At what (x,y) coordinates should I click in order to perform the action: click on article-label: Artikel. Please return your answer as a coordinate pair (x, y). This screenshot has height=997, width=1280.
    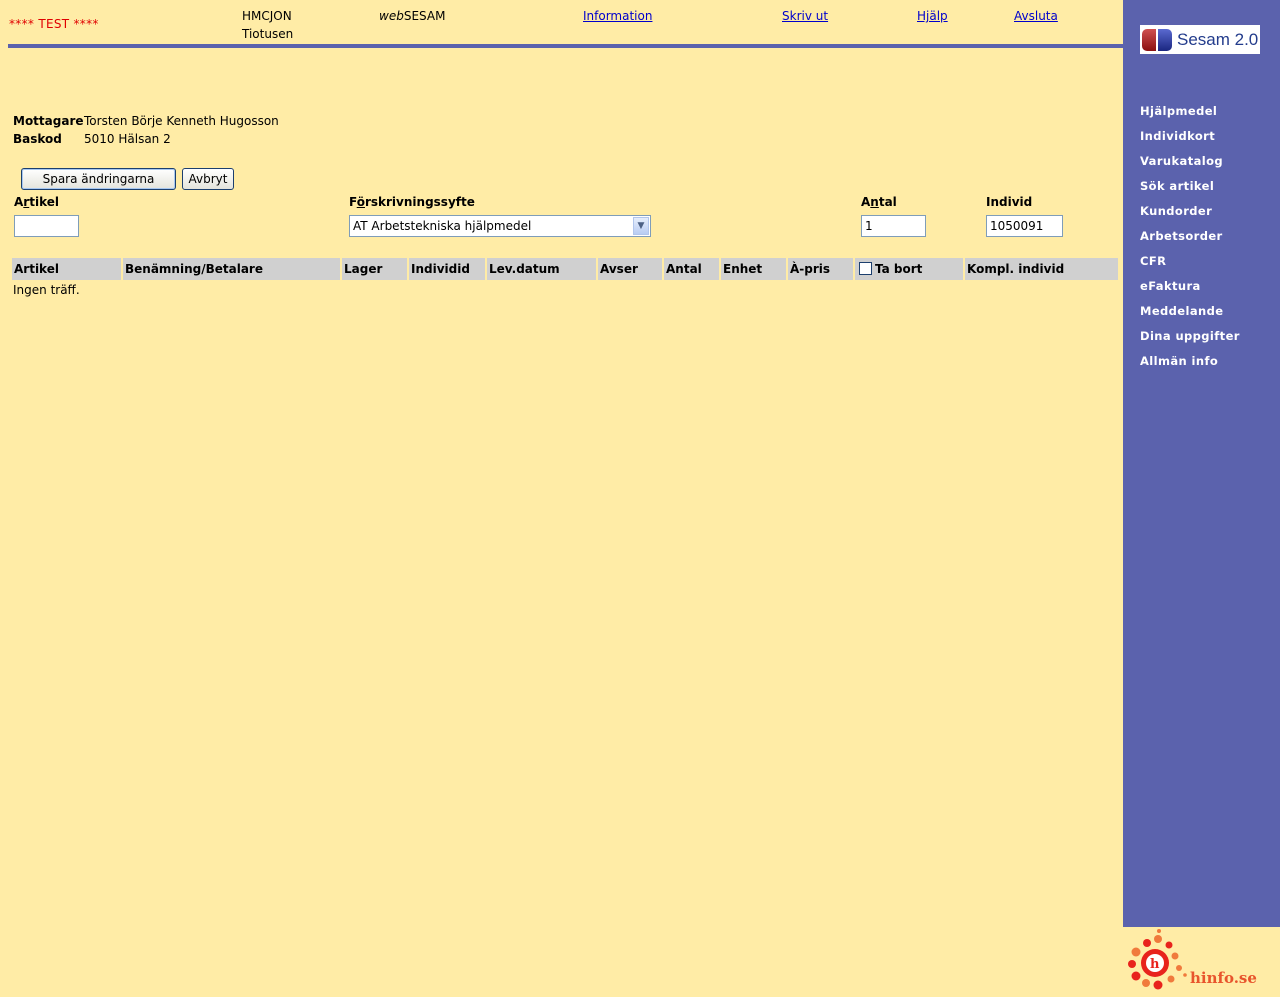
    Looking at the image, I should click on (36, 202).